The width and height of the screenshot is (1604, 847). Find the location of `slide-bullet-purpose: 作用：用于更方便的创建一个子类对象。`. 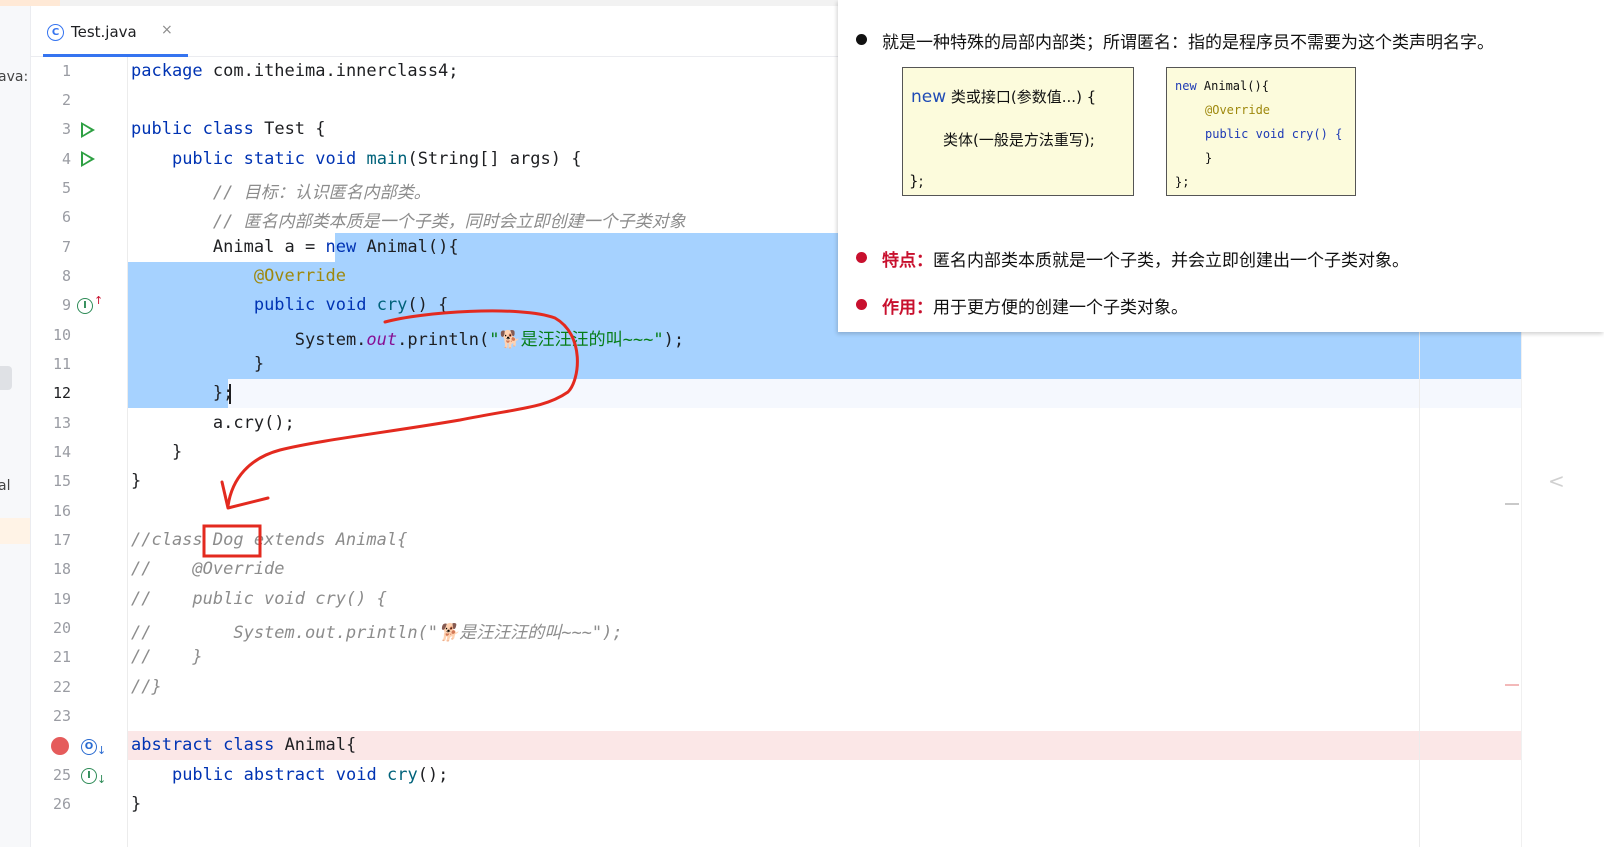

slide-bullet-purpose: 作用：用于更方便的创建一个子类对象。 is located at coordinates (1022, 305).